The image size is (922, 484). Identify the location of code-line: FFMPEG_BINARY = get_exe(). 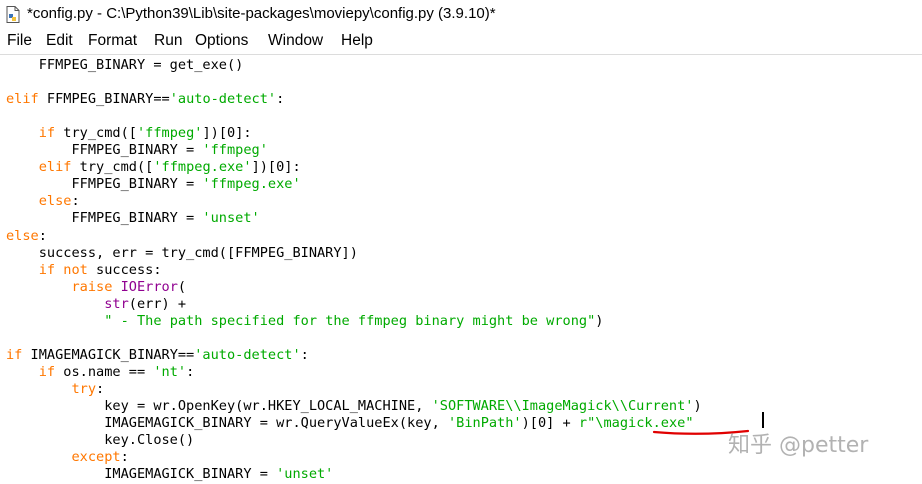
(125, 65).